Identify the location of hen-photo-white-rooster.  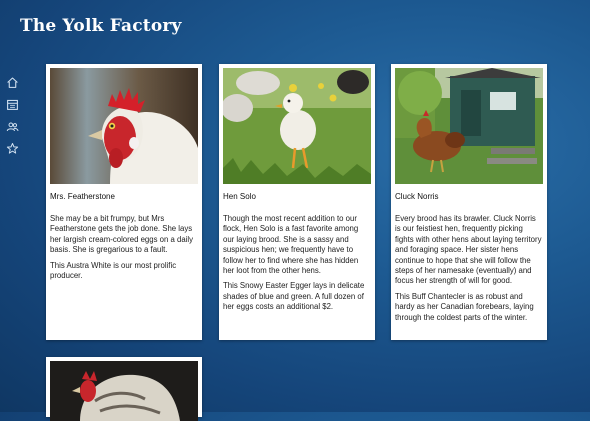
(124, 126).